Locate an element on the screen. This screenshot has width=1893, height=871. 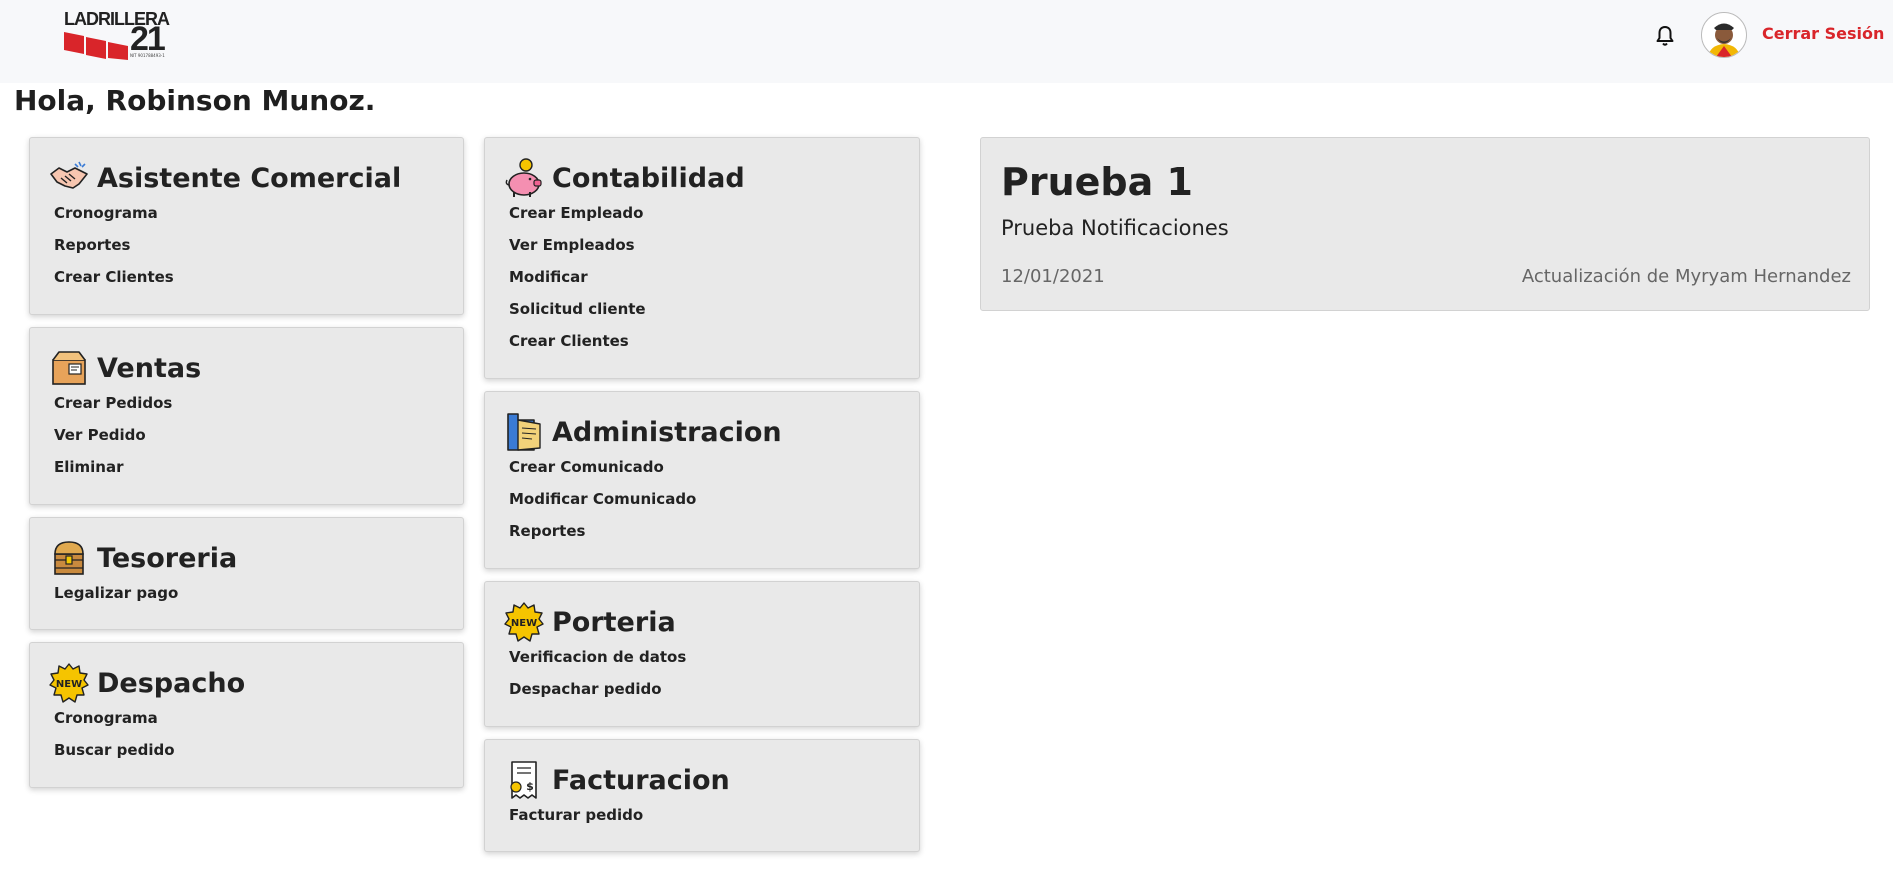
piggy-bank-icon is located at coordinates (523, 177).